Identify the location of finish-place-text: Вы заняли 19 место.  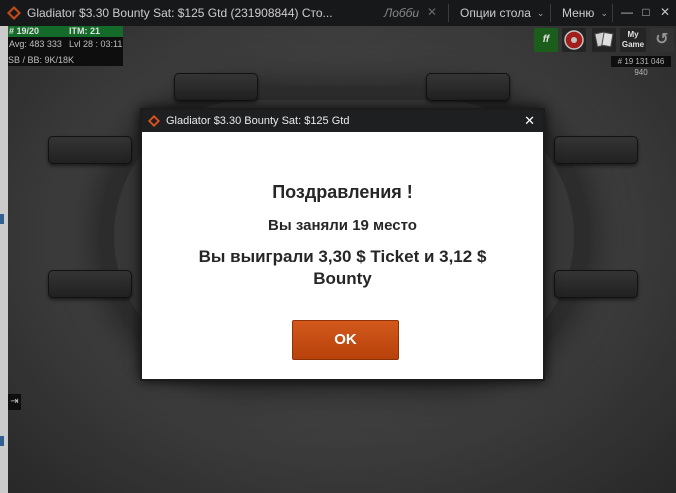
(342, 225).